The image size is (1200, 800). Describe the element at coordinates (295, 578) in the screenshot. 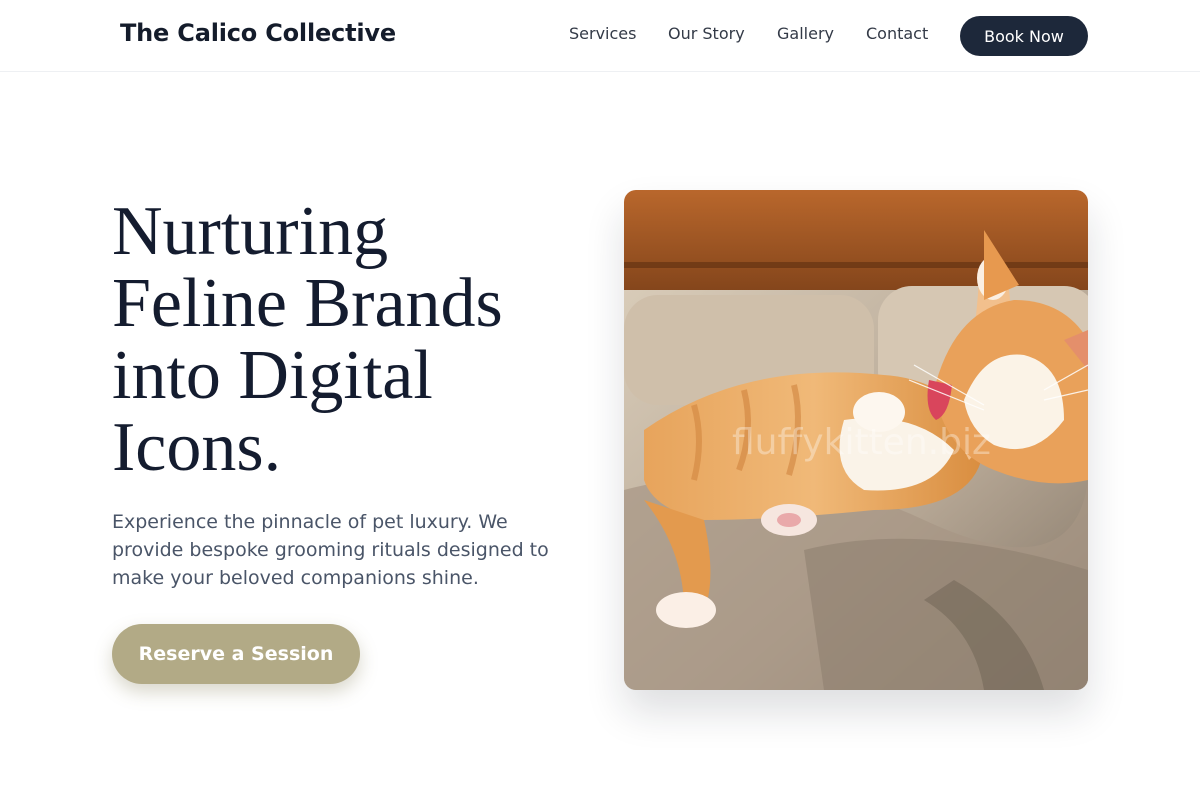

I see `hero-description-line: make your beloved companions shine.` at that location.